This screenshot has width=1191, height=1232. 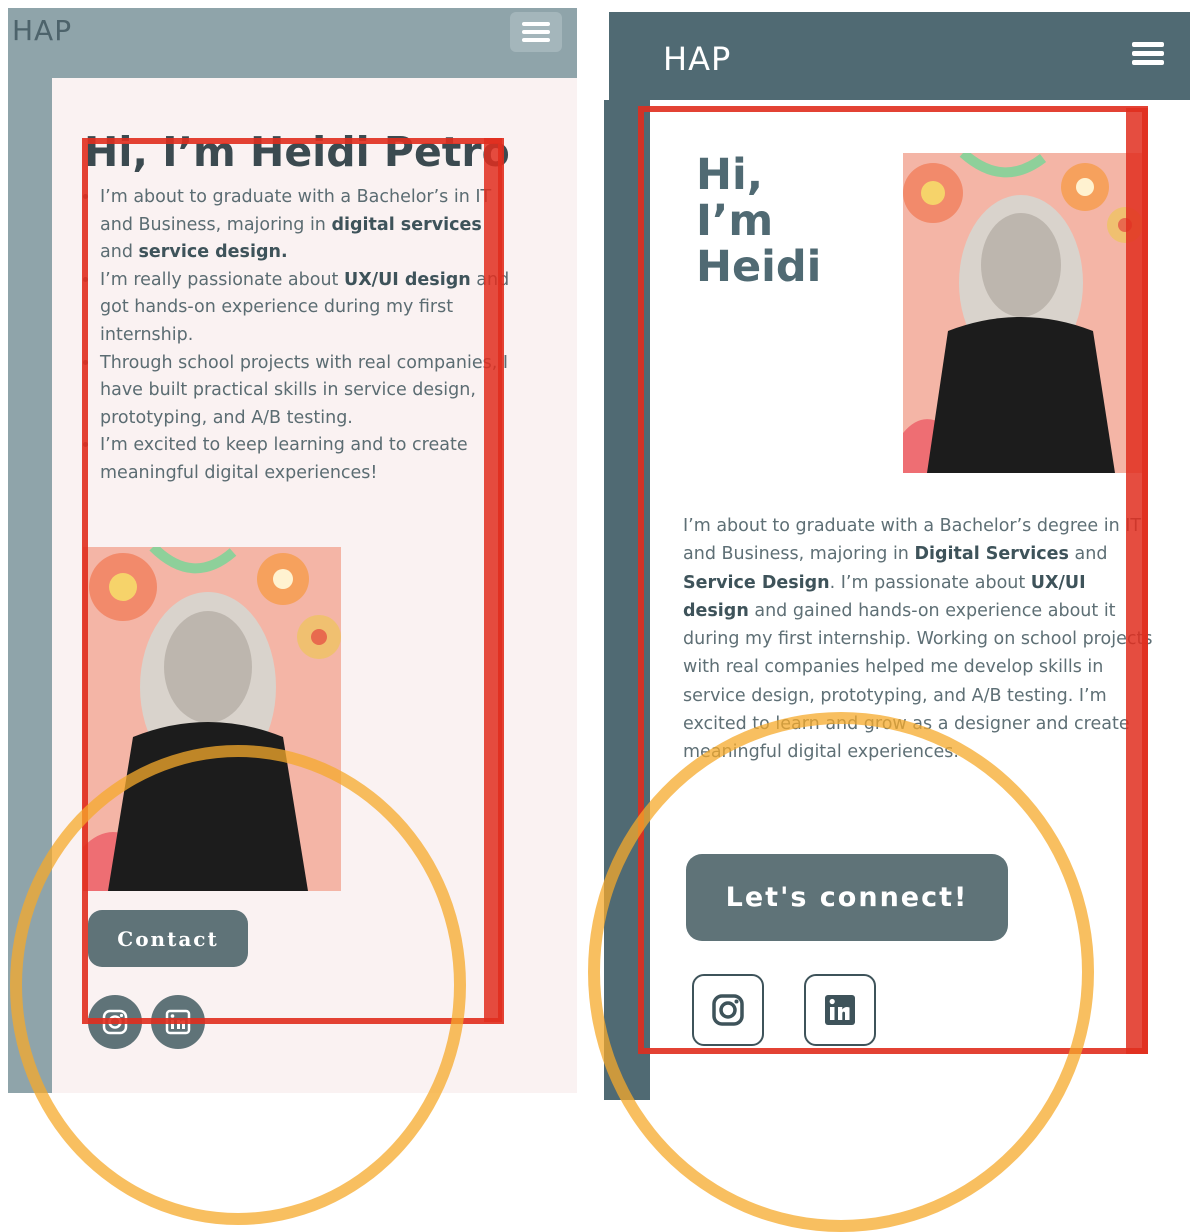 What do you see at coordinates (536, 32) in the screenshot?
I see `left-hamburger-menu-icon` at bounding box center [536, 32].